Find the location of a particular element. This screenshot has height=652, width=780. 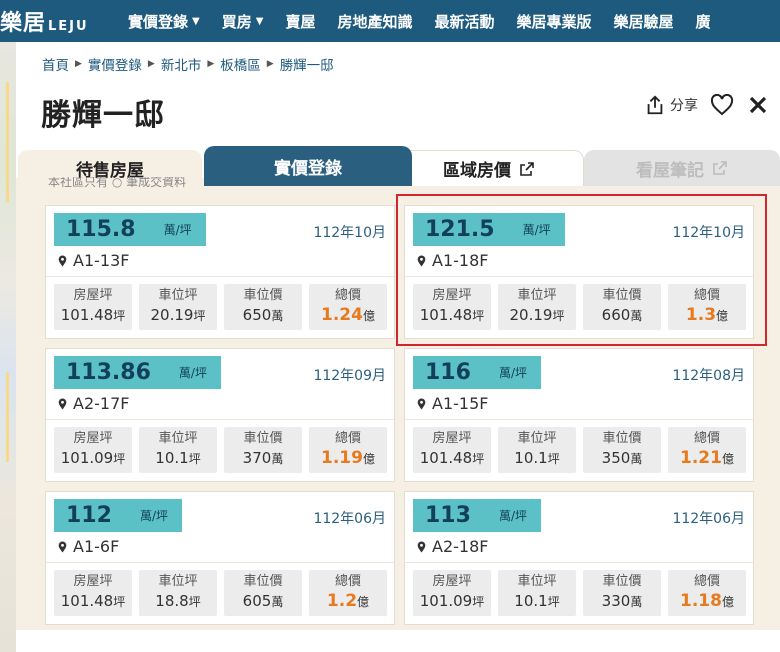

unit-label: A1-6F is located at coordinates (96, 546).